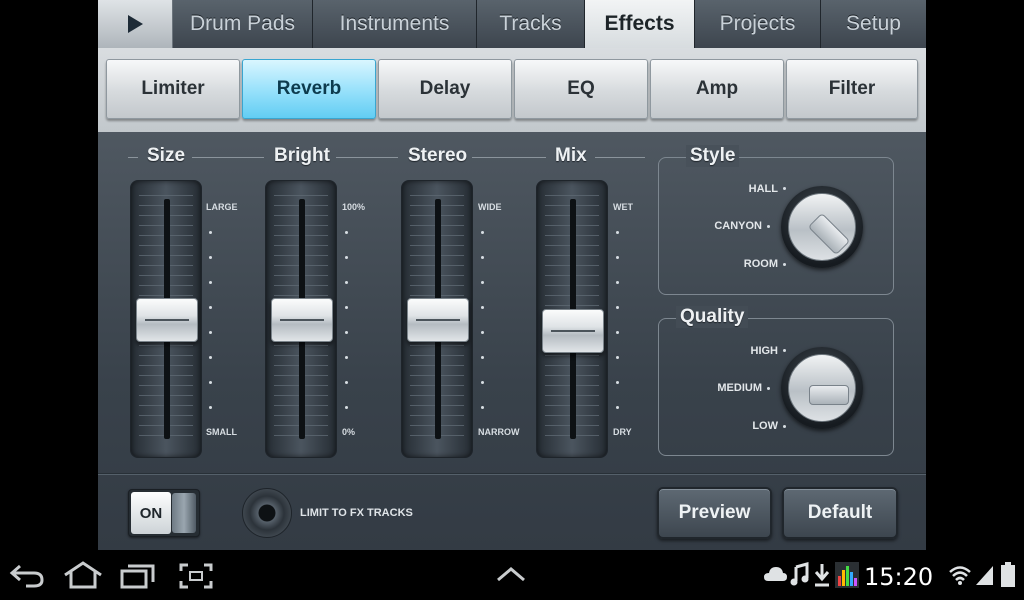 The image size is (1024, 600). What do you see at coordinates (873, 24) in the screenshot?
I see `tab-setup: Setup` at bounding box center [873, 24].